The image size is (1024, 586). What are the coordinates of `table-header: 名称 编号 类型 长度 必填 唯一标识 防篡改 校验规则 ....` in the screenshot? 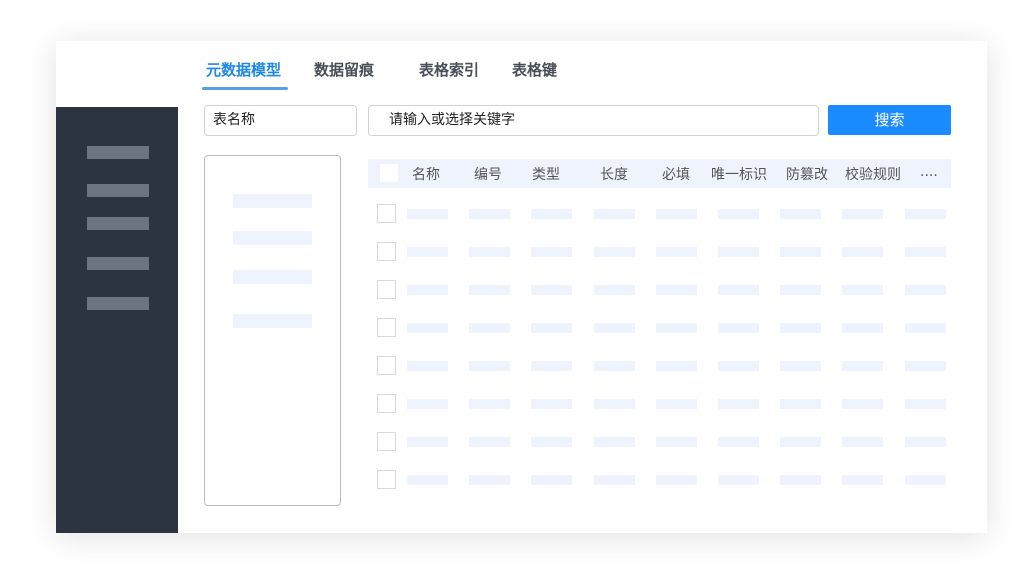 It's located at (659, 173).